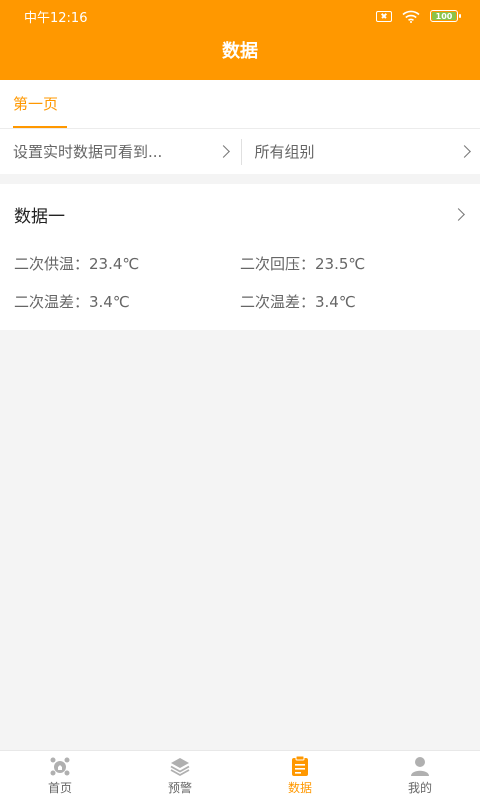 Image resolution: width=480 pixels, height=800 pixels. I want to click on nav-data: 数据, so click(300, 775).